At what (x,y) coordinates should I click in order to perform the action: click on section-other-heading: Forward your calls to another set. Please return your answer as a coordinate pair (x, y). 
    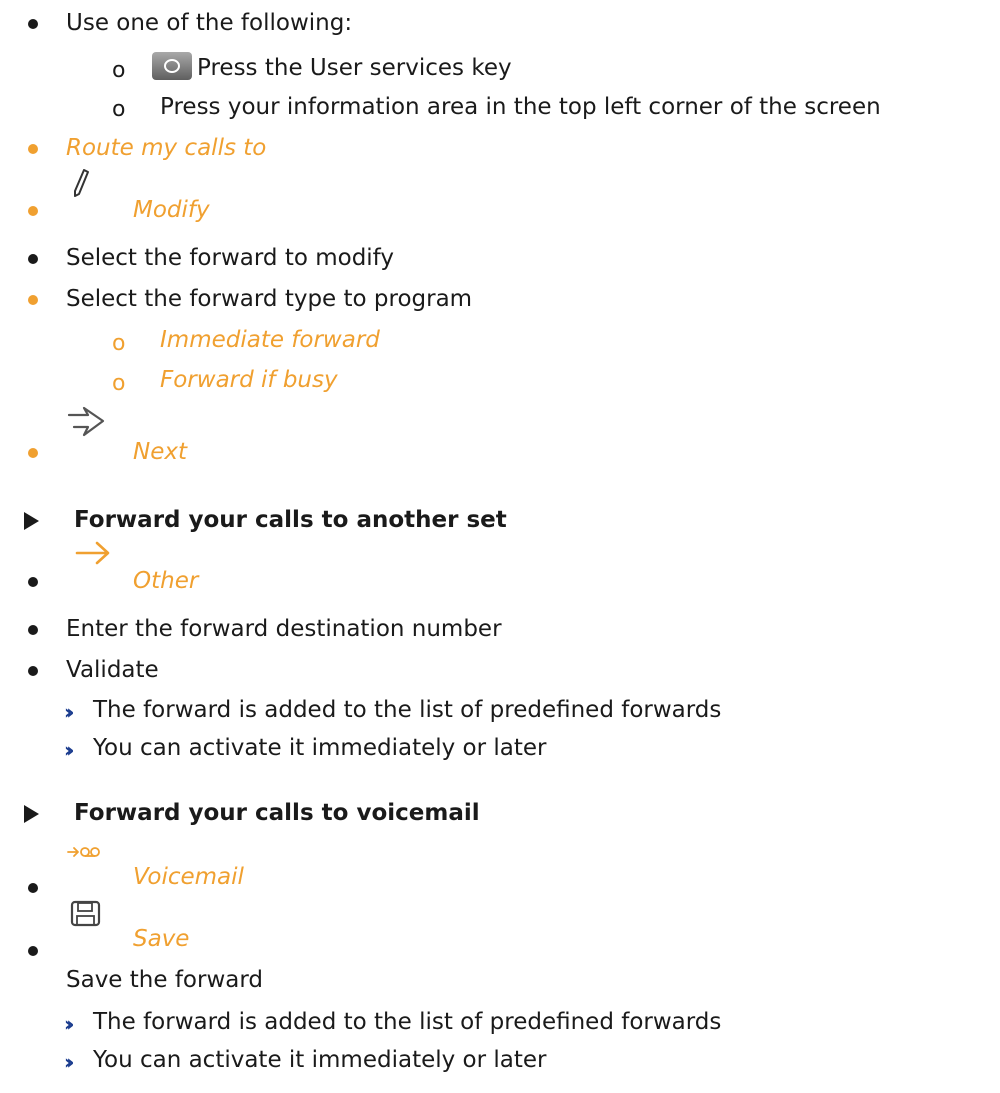
    Looking at the image, I should click on (290, 520).